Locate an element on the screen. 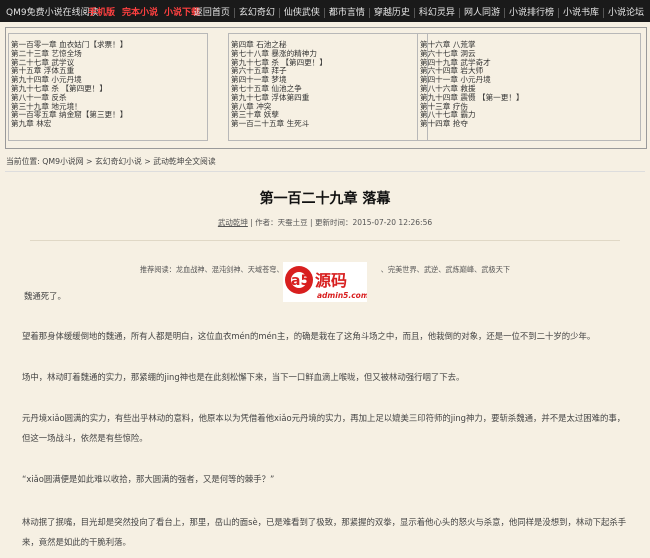  chapter-meta-info: | 作者：天蚕土豆 | 更新时间：2015-07-20 12:26:56 is located at coordinates (340, 222).